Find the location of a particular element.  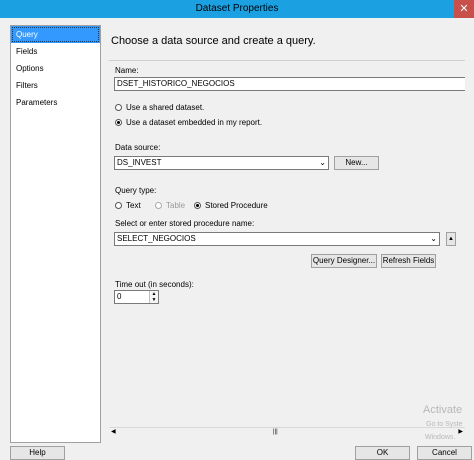

sp-label: Select or enter stored procedure name: is located at coordinates (185, 223).